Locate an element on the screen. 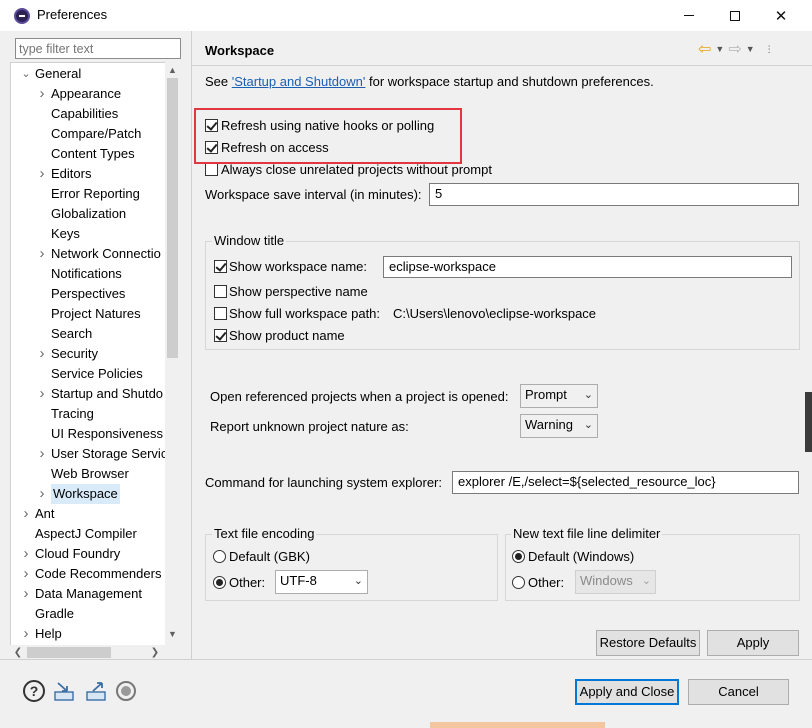 The height and width of the screenshot is (728, 812). tree-item: Cloud Foundry is located at coordinates (77, 554).